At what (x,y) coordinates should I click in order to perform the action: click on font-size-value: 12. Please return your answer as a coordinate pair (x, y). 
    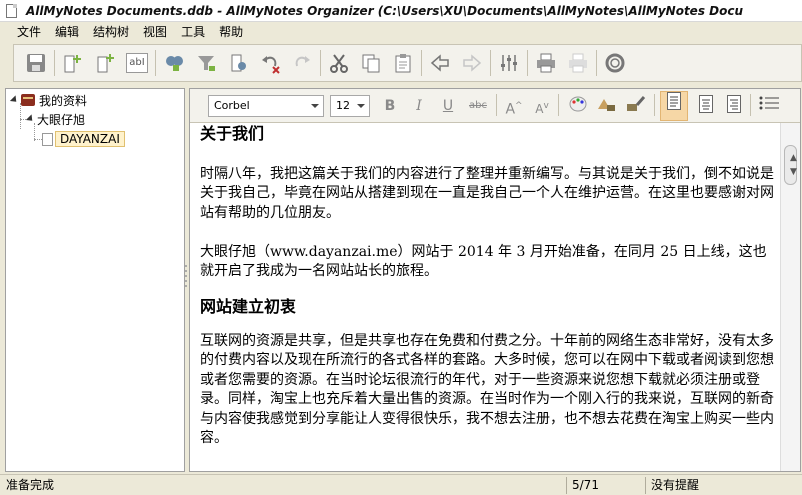
    Looking at the image, I should click on (343, 105).